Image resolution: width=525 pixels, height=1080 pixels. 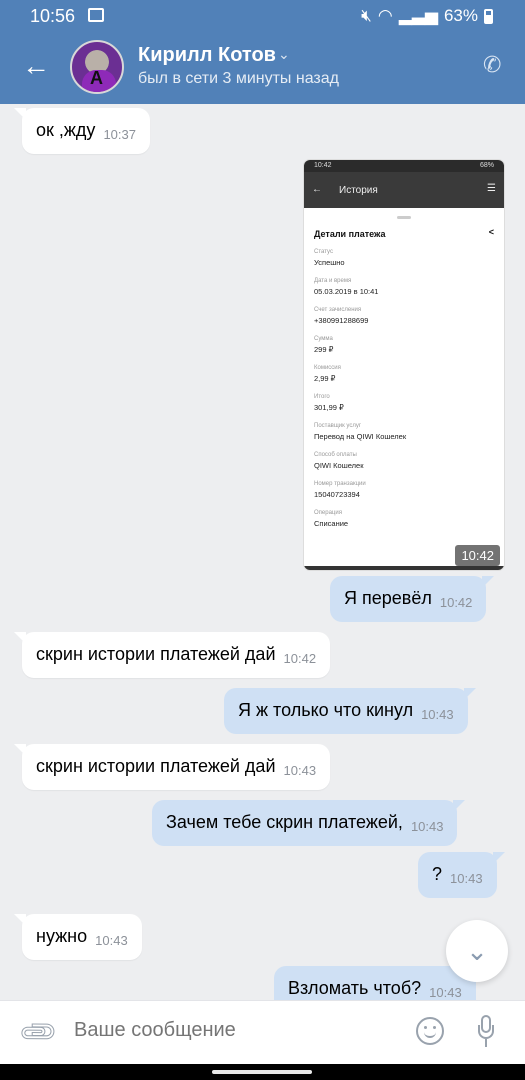 What do you see at coordinates (346, 287) in the screenshot?
I see `field: Дата и время 05.03.2019 в 10:41` at bounding box center [346, 287].